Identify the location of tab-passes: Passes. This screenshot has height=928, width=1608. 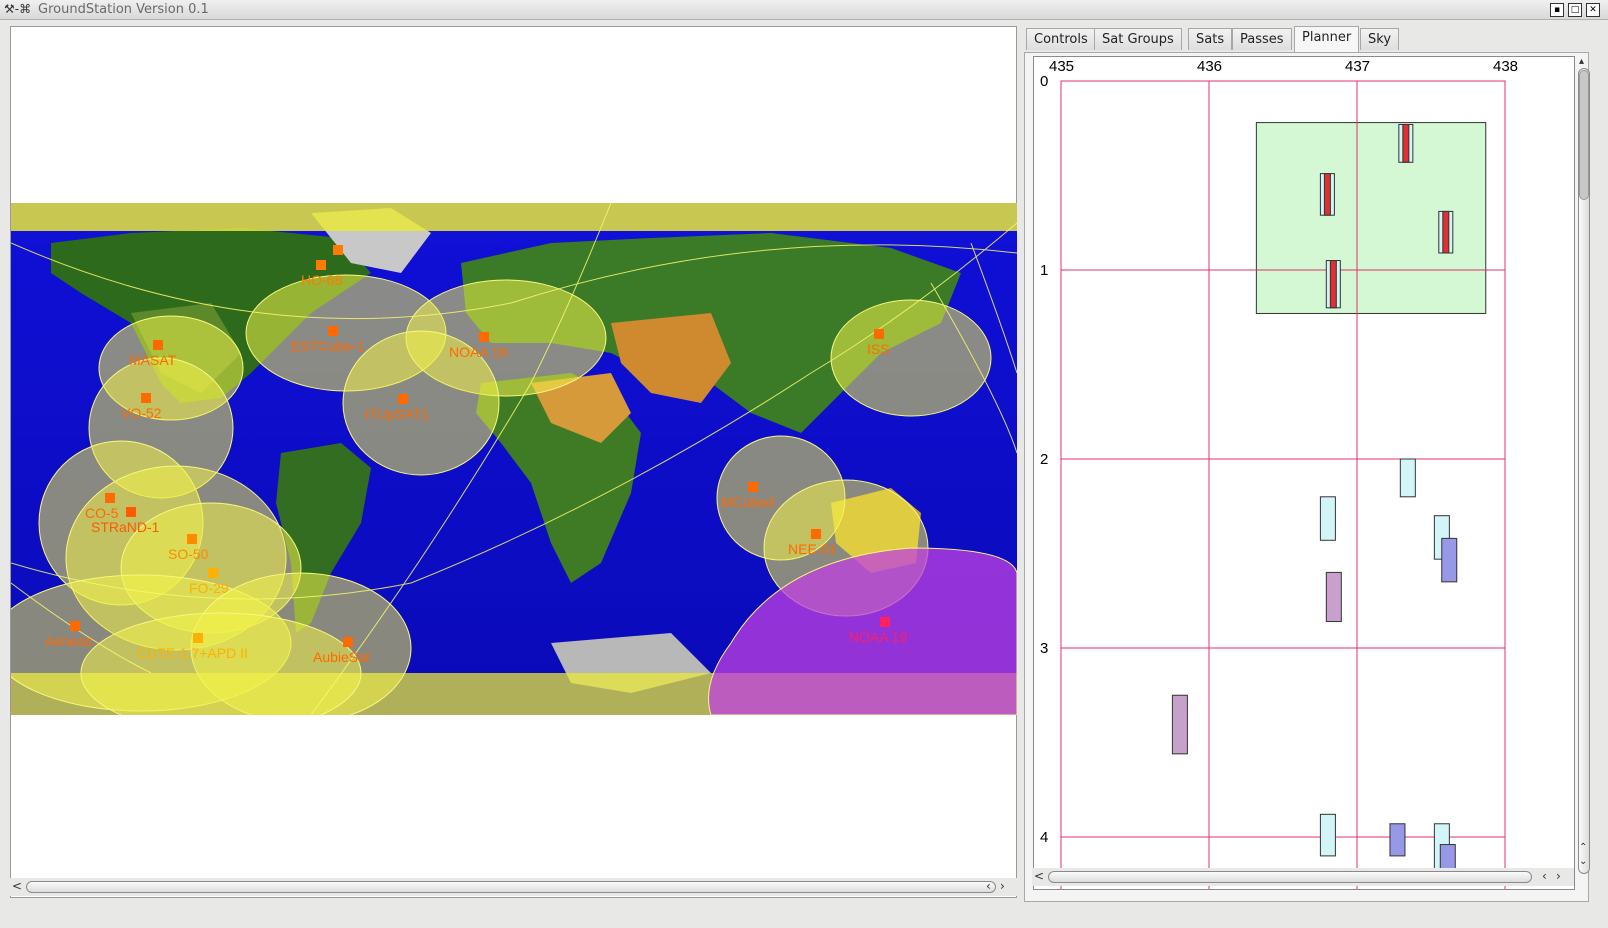
(1262, 39).